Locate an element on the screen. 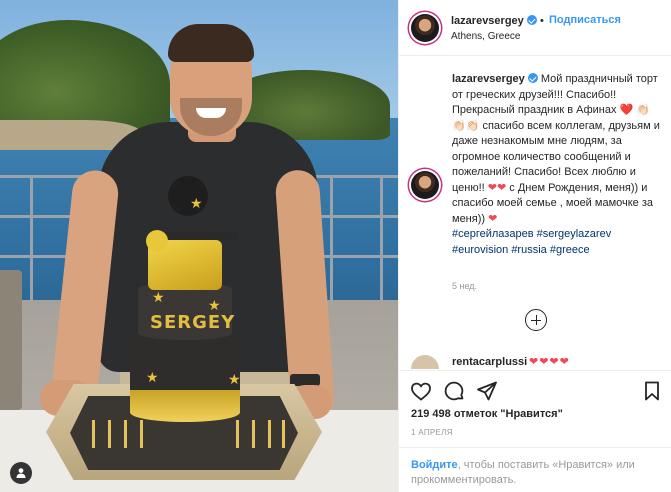 Image resolution: width=671 pixels, height=492 pixels. bookmark-icon is located at coordinates (652, 391).